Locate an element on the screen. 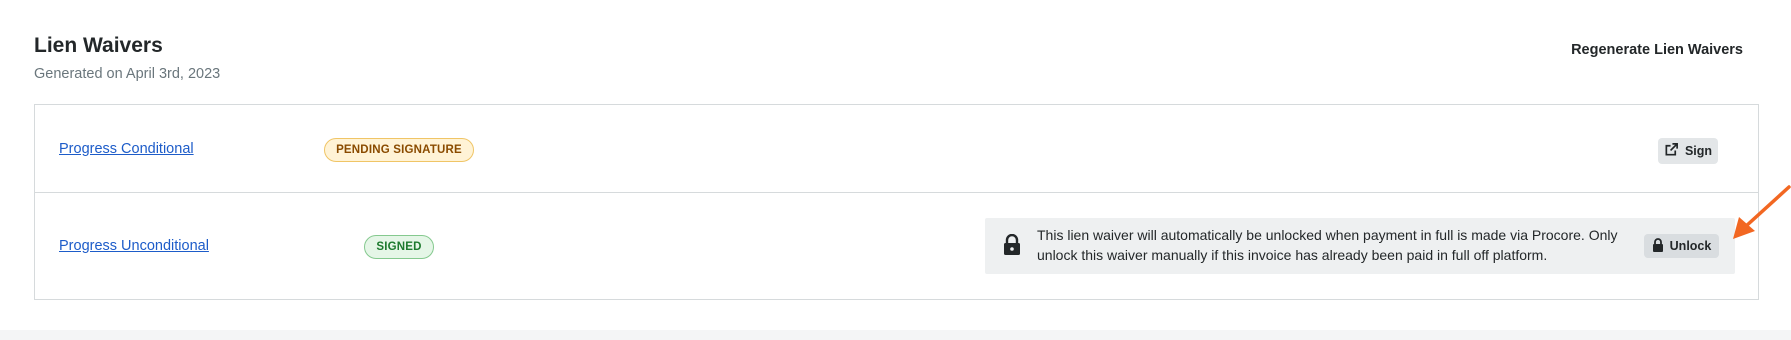  sign-button: Sign is located at coordinates (1688, 151).